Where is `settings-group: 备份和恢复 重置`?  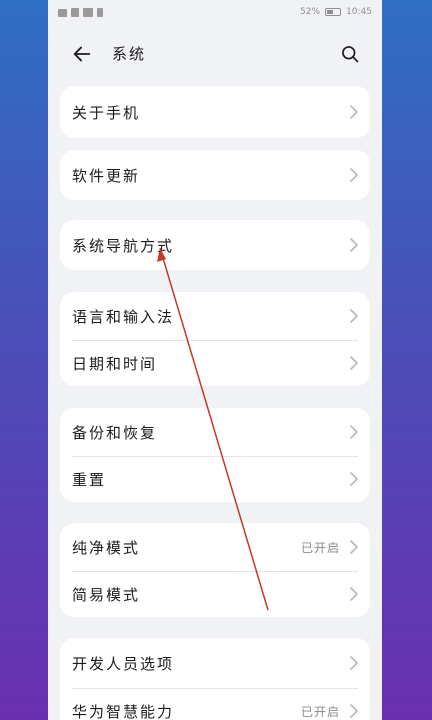 settings-group: 备份和恢复 重置 is located at coordinates (215, 455).